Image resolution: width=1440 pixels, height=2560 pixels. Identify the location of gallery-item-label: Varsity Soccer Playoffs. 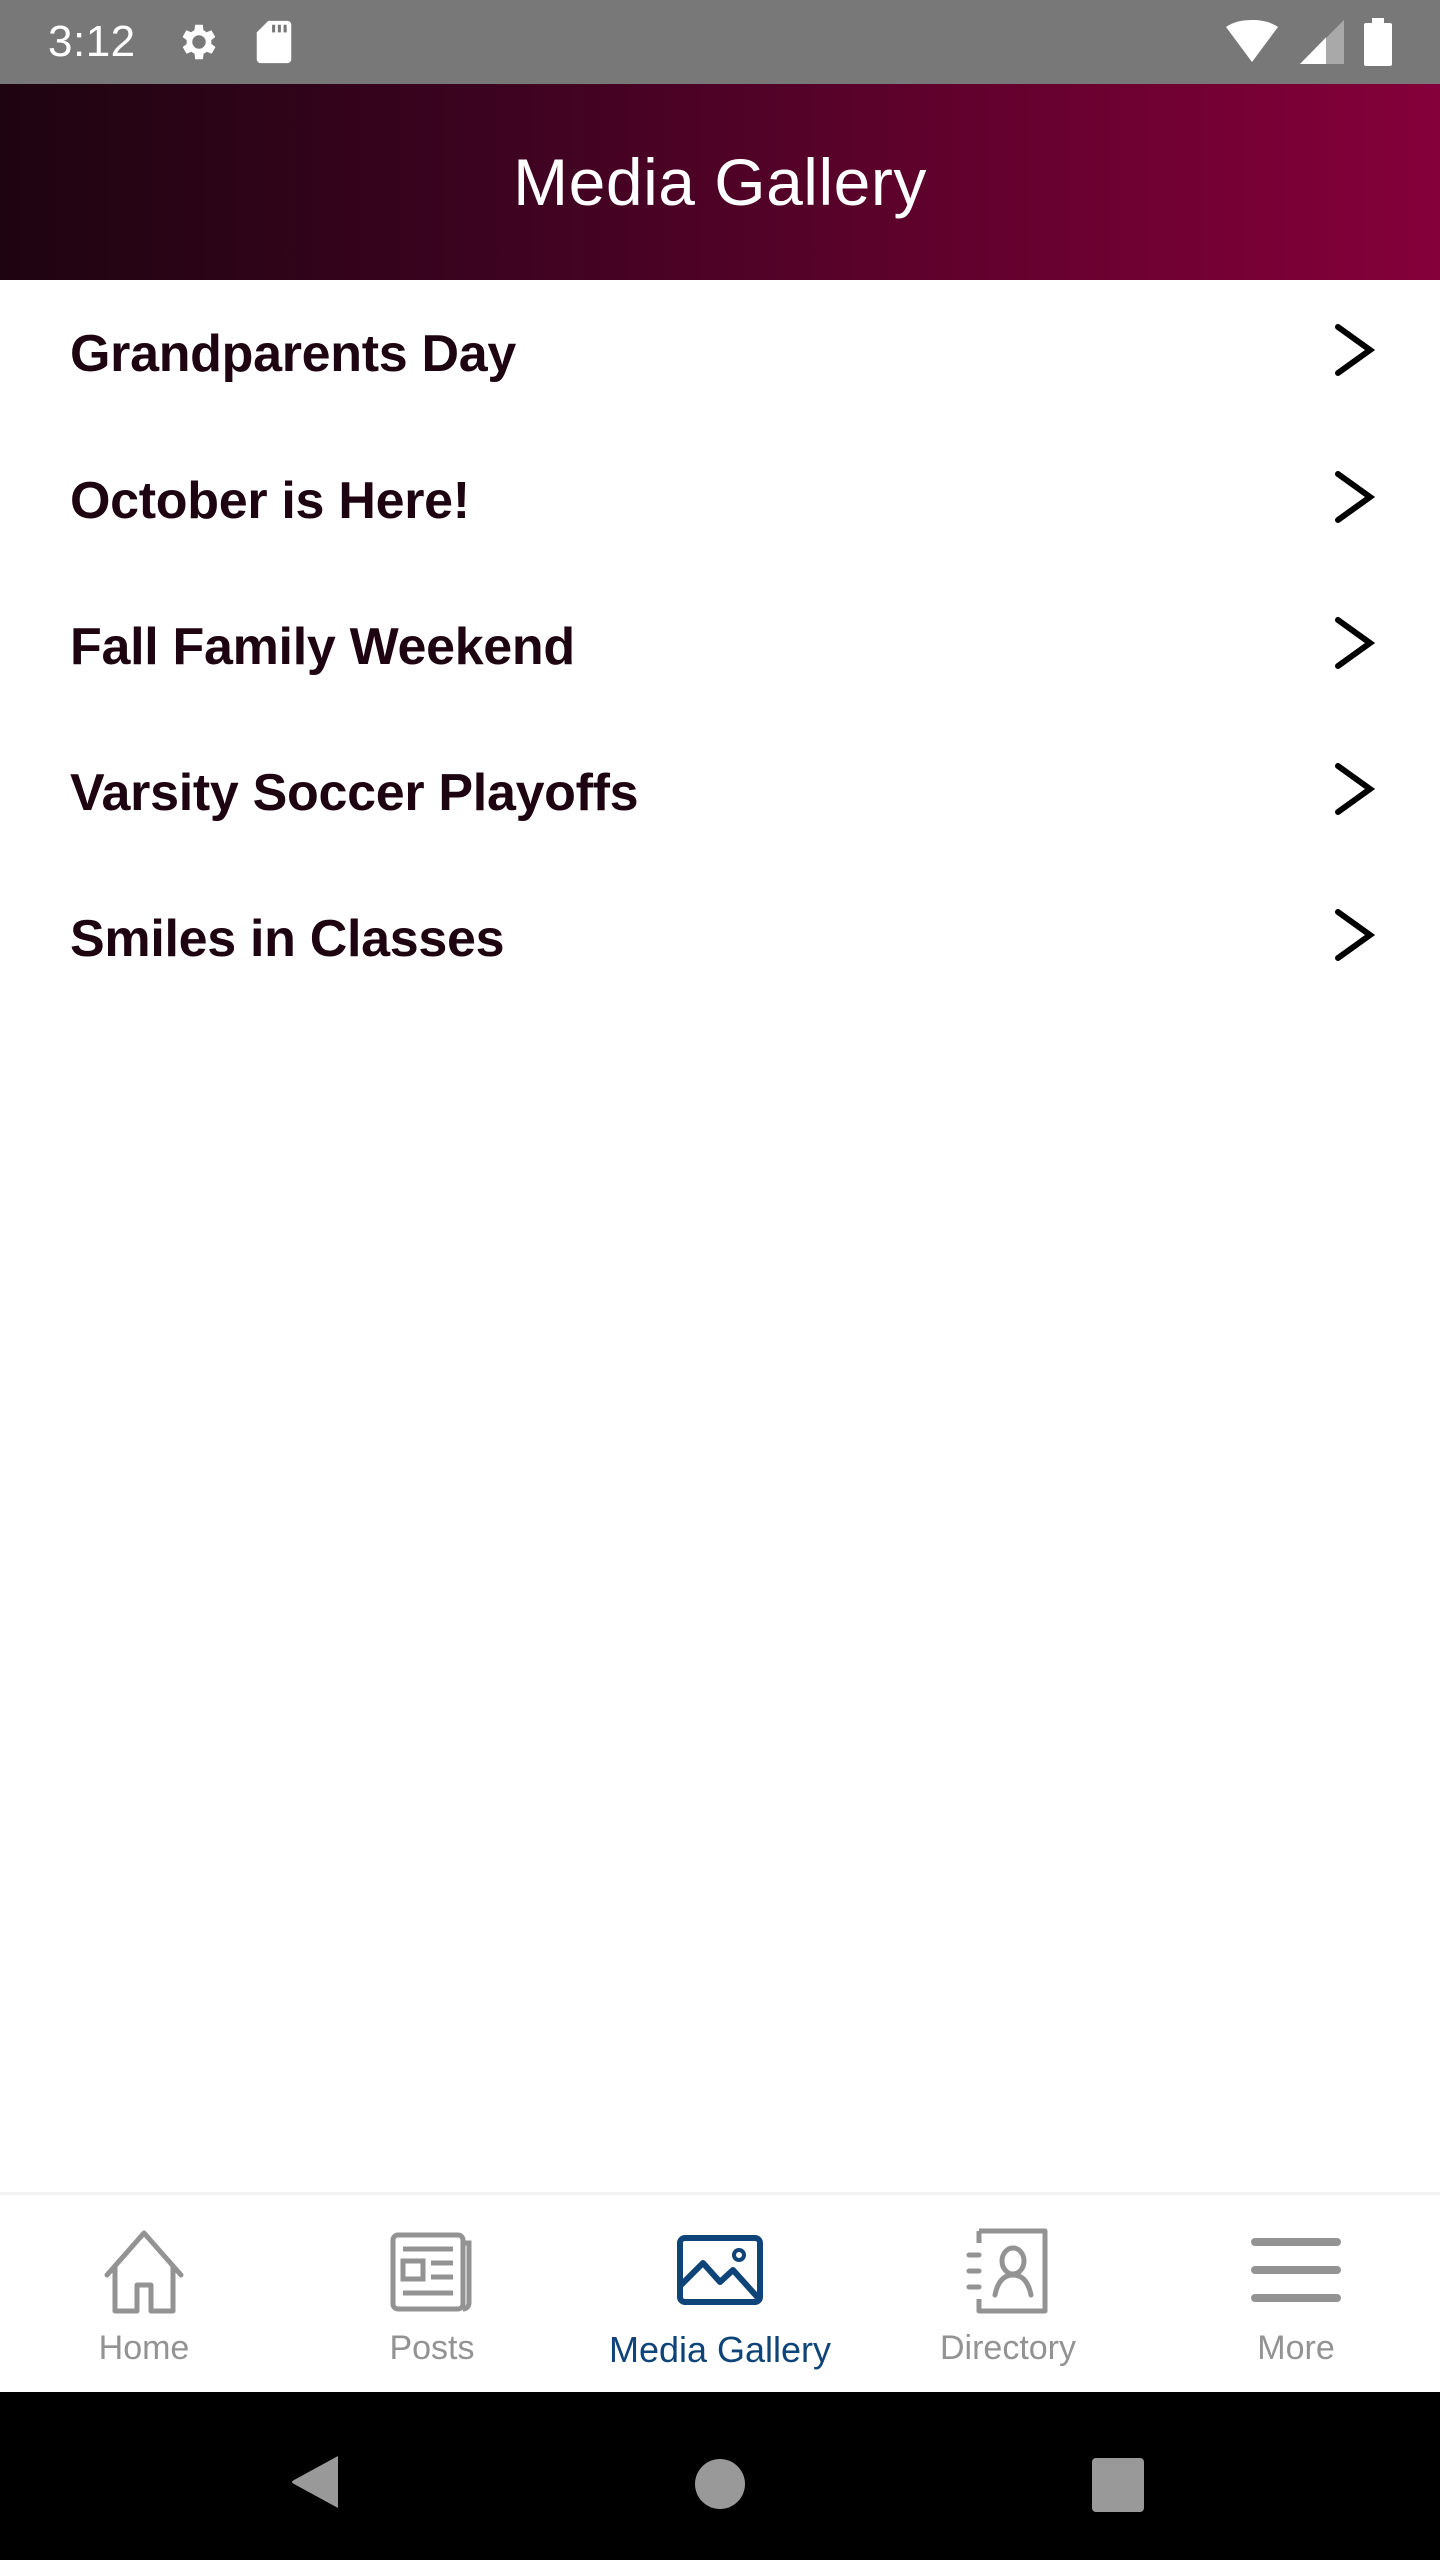
(354, 793).